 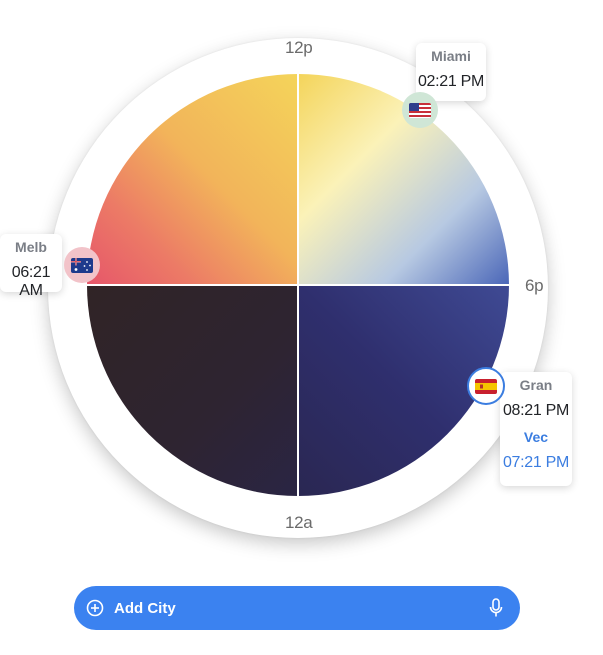 I want to click on us-flag-icon, so click(x=420, y=110).